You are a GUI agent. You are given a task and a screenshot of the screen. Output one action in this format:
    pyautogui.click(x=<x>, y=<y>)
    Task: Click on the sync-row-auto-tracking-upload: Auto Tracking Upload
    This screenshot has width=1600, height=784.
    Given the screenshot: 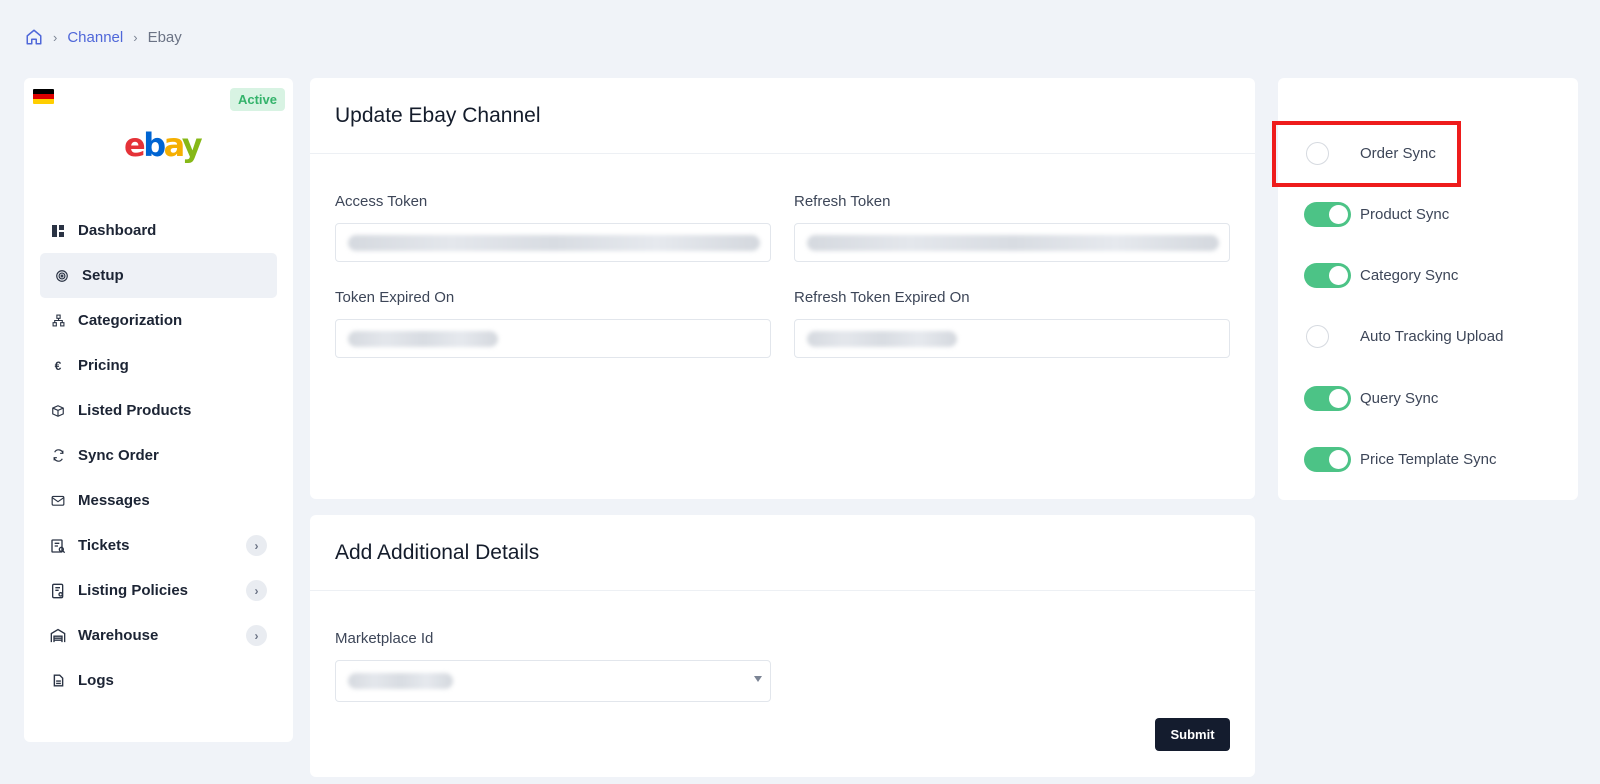 What is the action you would take?
    pyautogui.click(x=1403, y=336)
    